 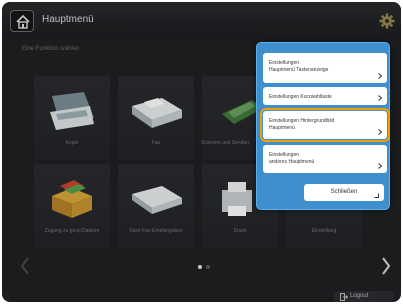 I want to click on tile-label-text: Zugang zu gesp.Dateien, so click(x=72, y=231).